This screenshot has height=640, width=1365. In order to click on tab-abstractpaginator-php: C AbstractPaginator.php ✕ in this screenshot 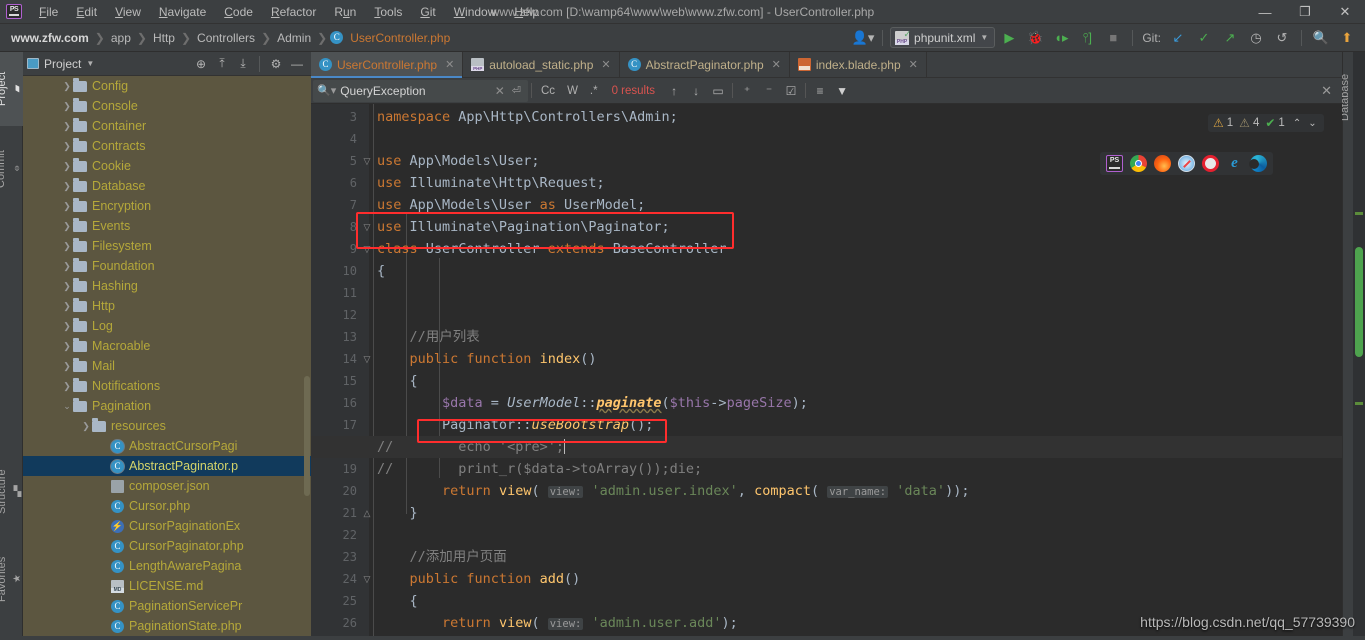, I will do `click(704, 64)`.